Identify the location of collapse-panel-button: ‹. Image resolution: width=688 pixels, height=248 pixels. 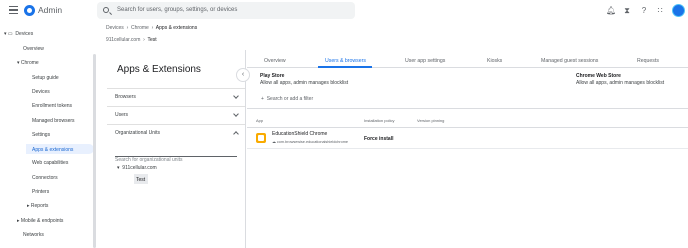
(243, 75).